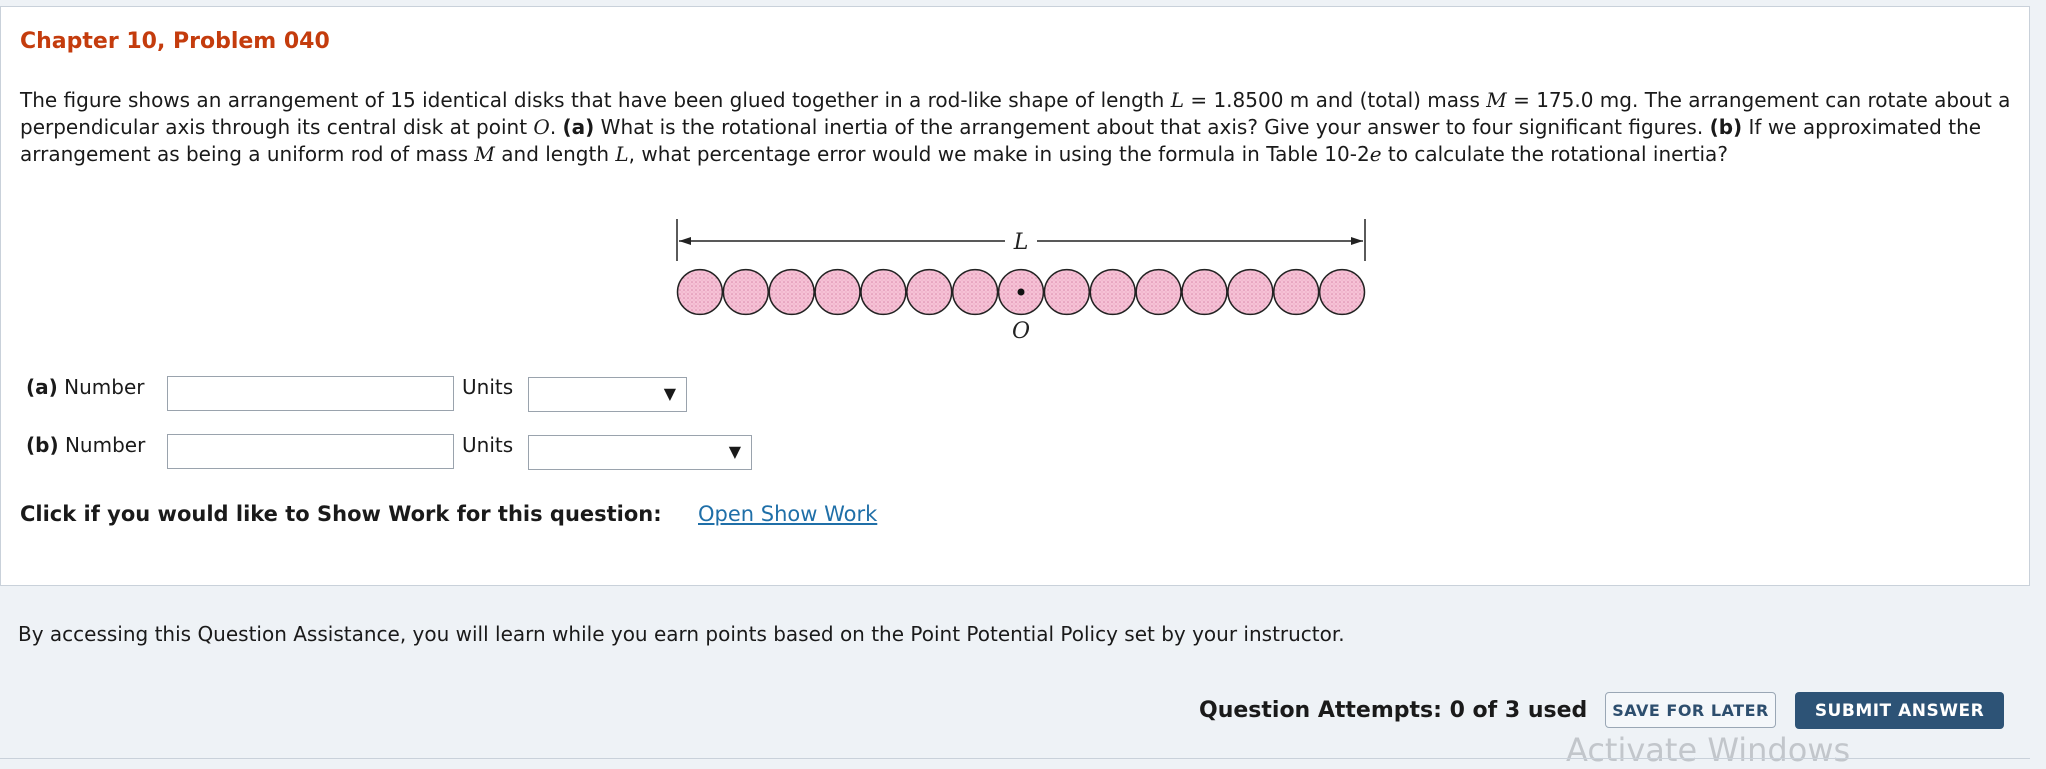 This screenshot has height=769, width=2046. Describe the element at coordinates (640, 452) in the screenshot. I see `part-b-units-select: ▼` at that location.